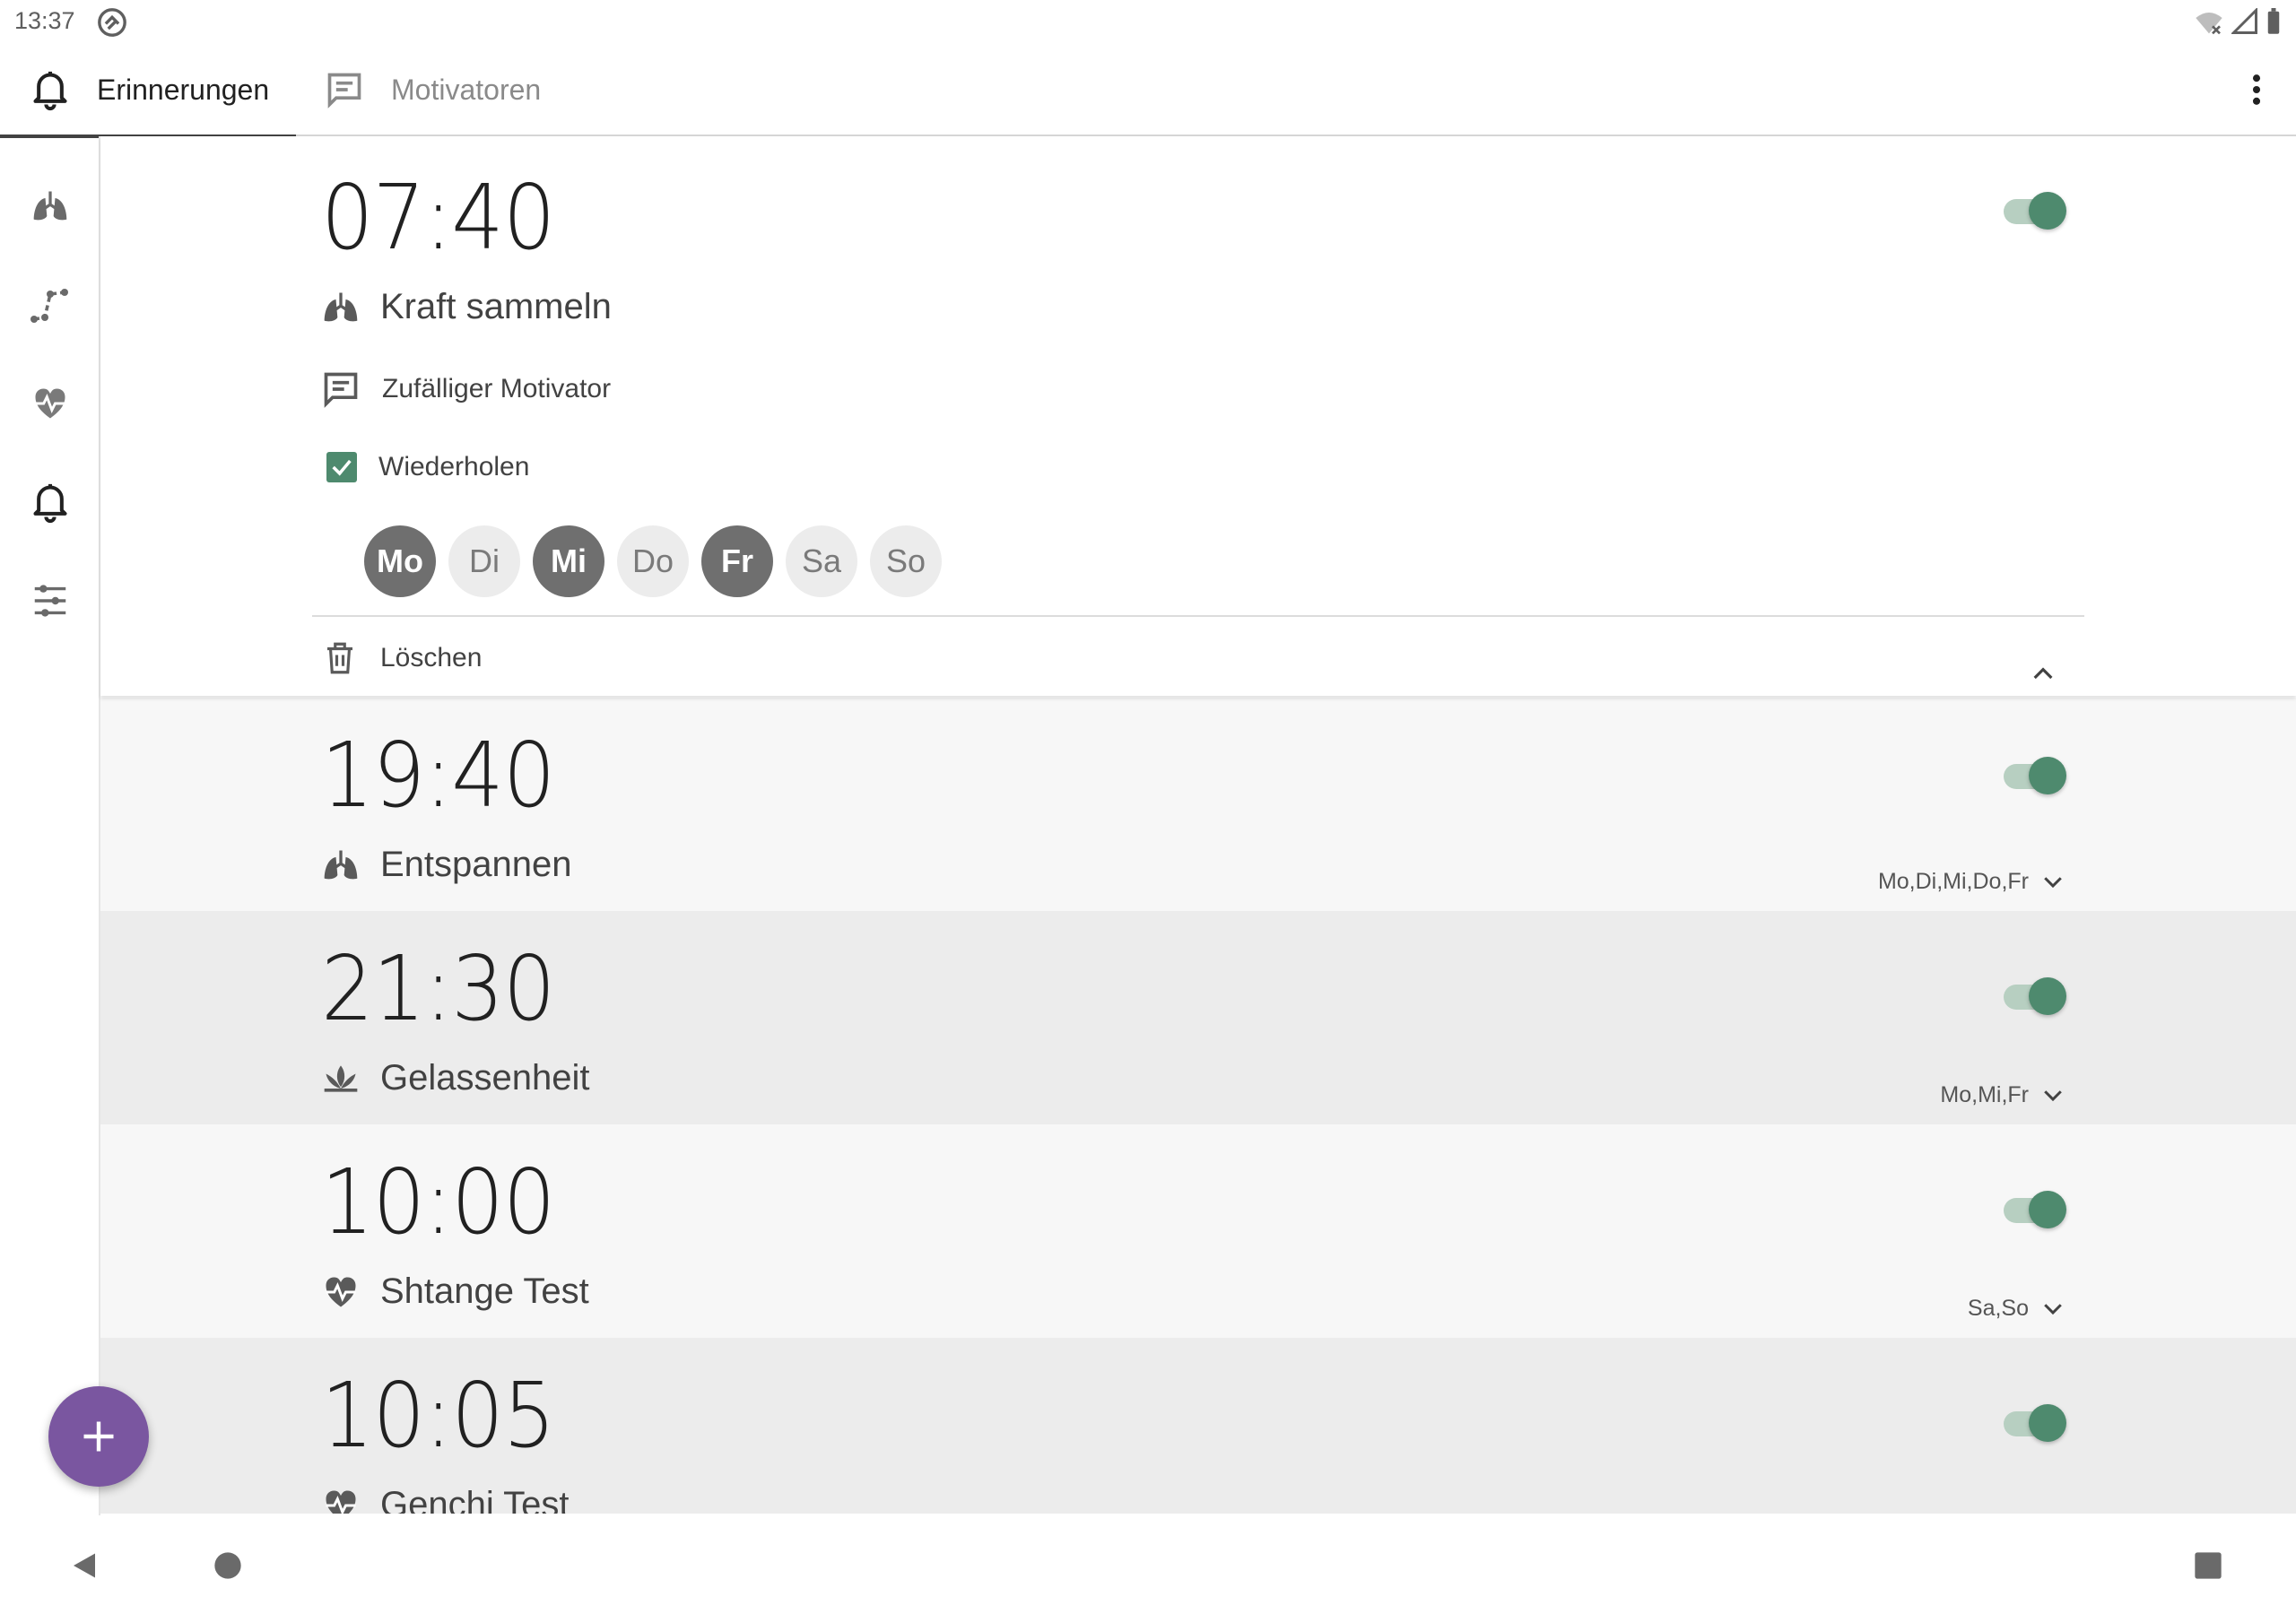 The height and width of the screenshot is (1614, 2296). I want to click on reminder-exercise: Kraft sammeln, so click(466, 307).